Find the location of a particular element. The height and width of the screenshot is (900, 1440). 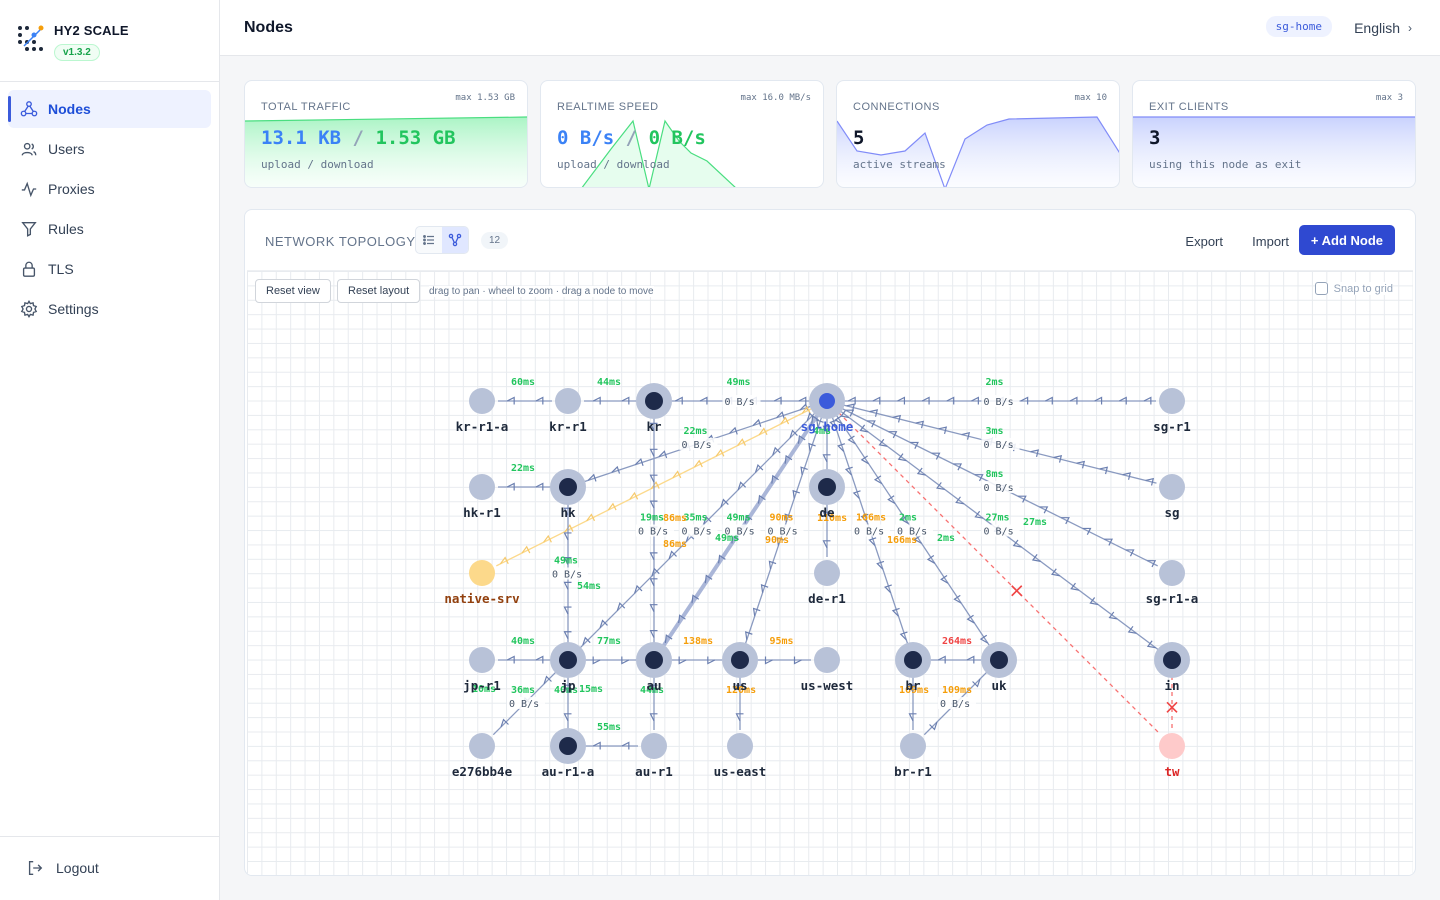

sidebar-item-tls: TLS is located at coordinates (109, 269).